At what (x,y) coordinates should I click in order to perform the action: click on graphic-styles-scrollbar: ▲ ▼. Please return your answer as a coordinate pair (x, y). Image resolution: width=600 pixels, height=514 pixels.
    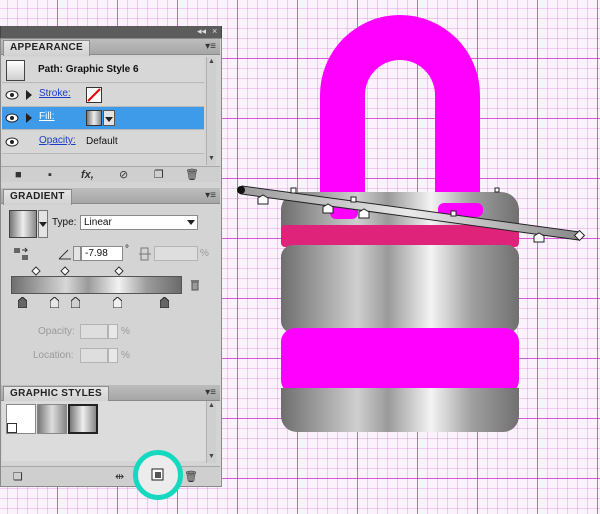
    Looking at the image, I should click on (211, 432).